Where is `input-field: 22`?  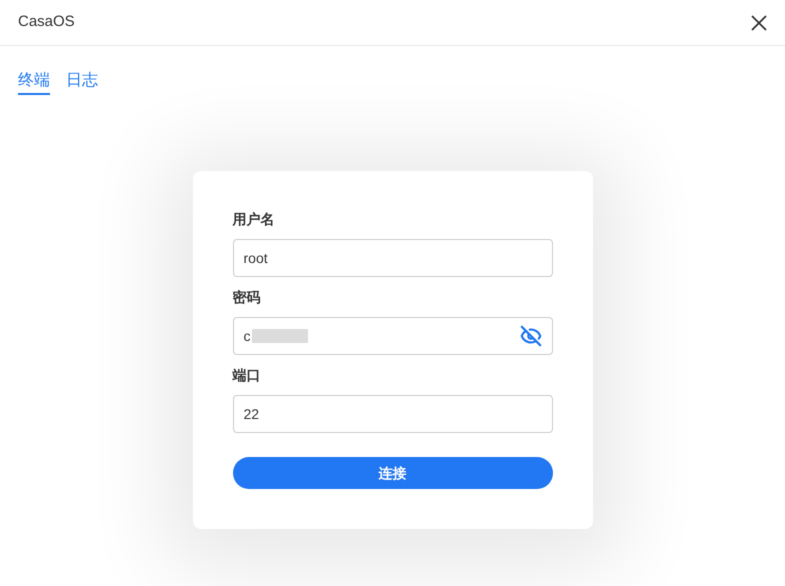
input-field: 22 is located at coordinates (392, 414).